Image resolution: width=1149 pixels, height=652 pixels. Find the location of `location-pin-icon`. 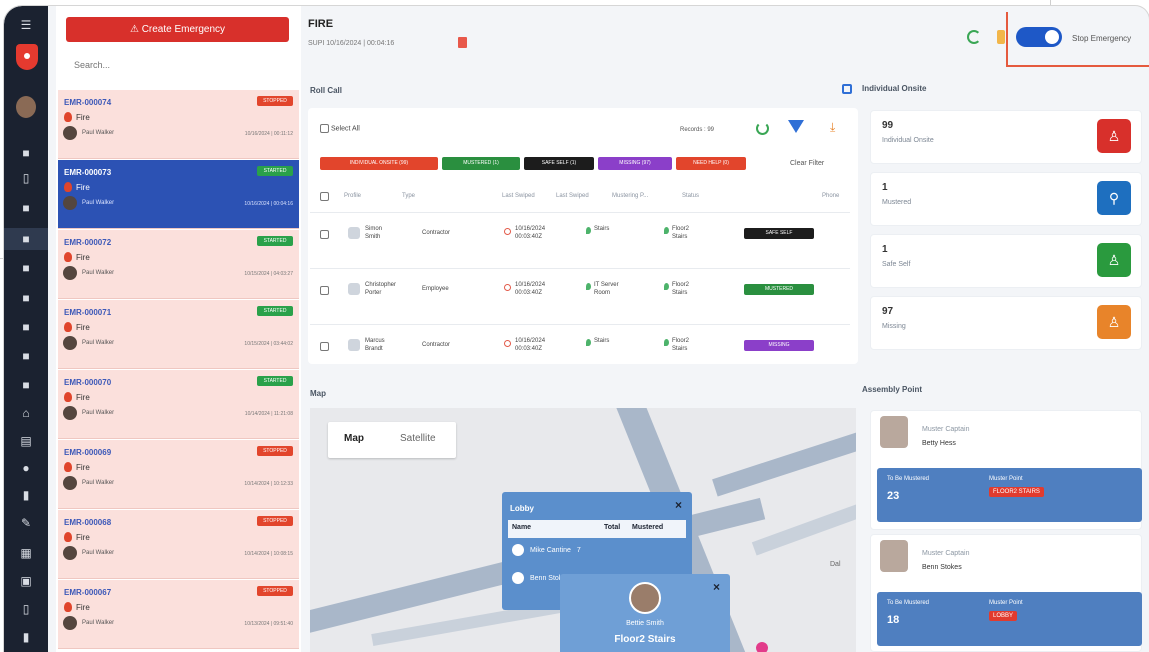

location-pin-icon is located at coordinates (666, 342).